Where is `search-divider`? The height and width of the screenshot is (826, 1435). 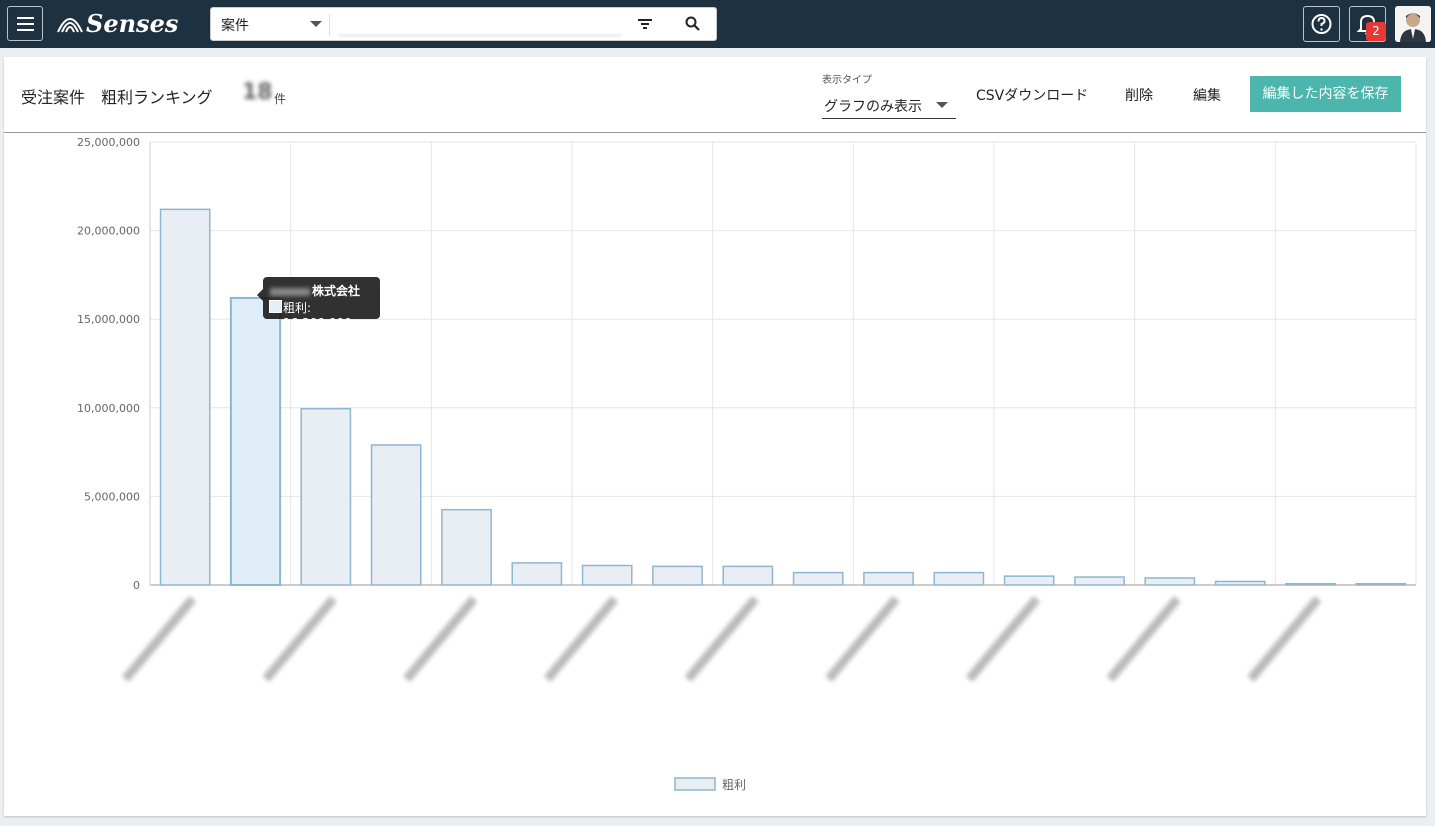
search-divider is located at coordinates (329, 25).